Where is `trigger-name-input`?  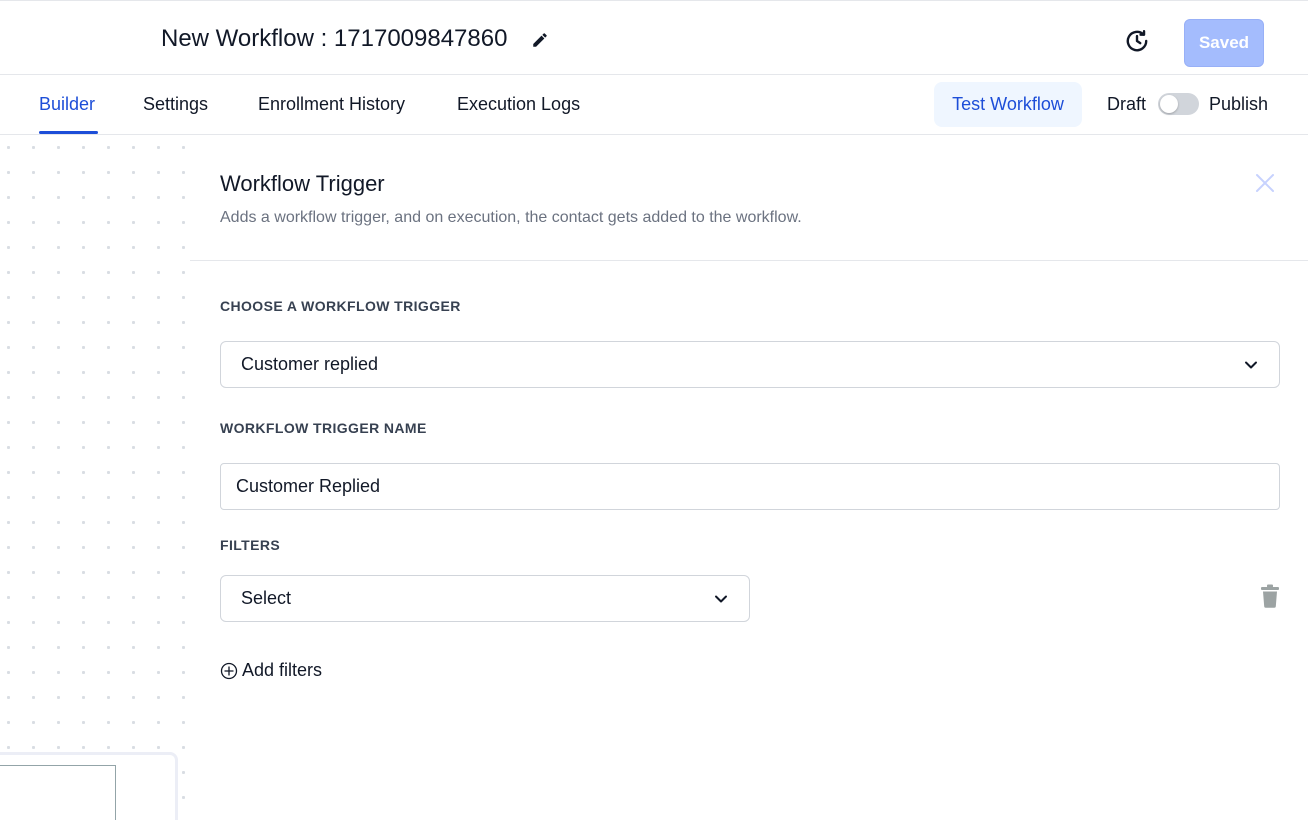 trigger-name-input is located at coordinates (750, 486).